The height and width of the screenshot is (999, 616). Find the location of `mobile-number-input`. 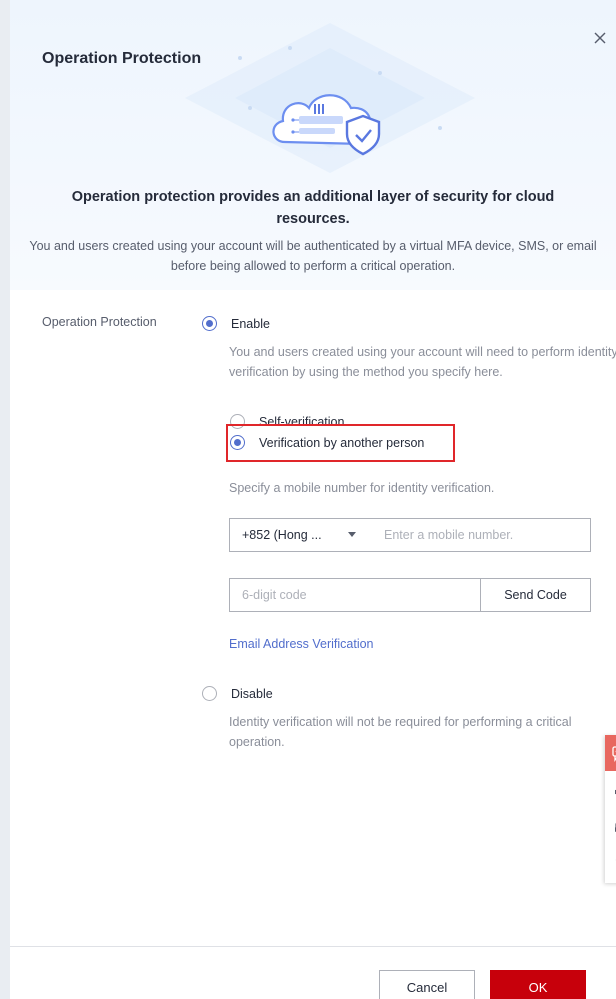

mobile-number-input is located at coordinates (480, 535).